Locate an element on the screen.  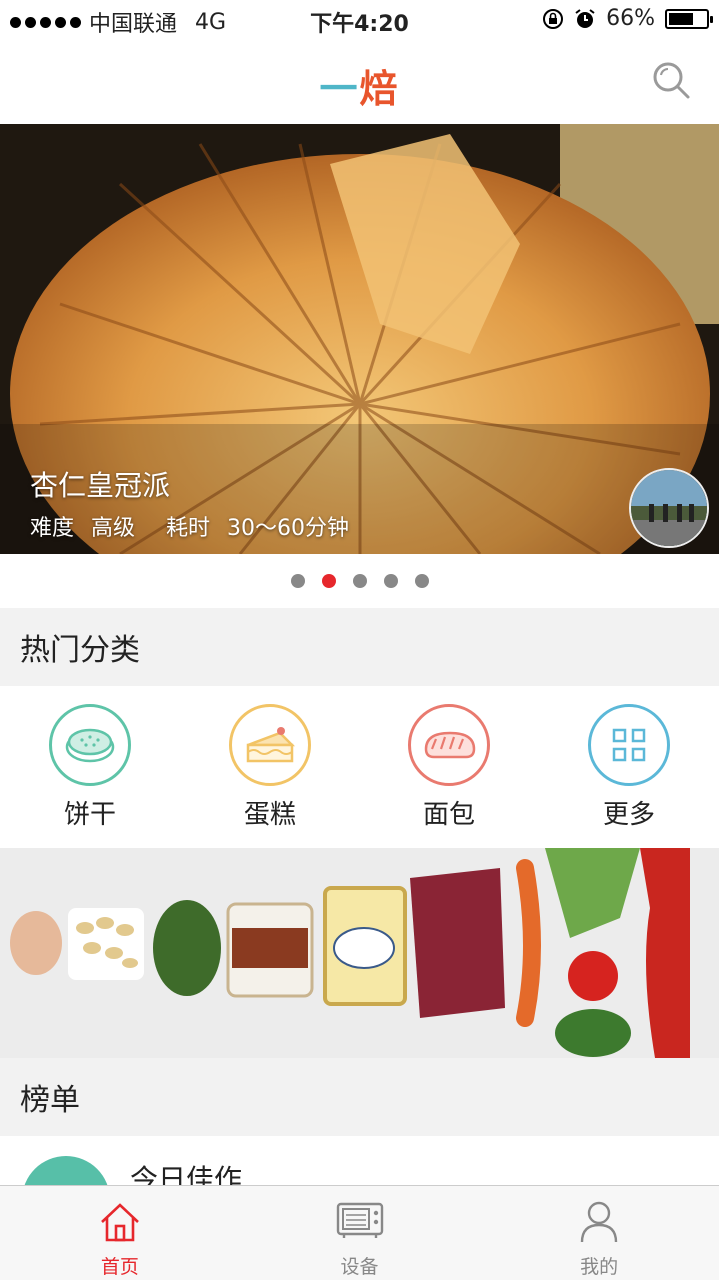
category-label: 蛋糕 is located at coordinates (269, 815).